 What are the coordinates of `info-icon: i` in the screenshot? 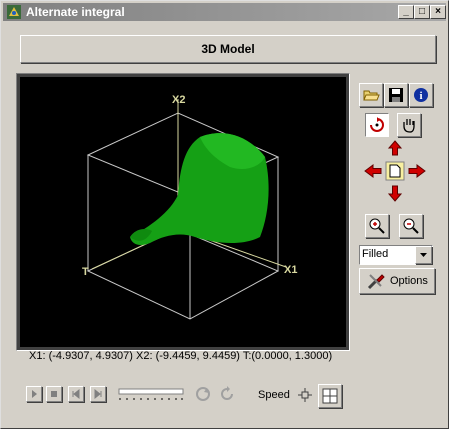 It's located at (421, 95).